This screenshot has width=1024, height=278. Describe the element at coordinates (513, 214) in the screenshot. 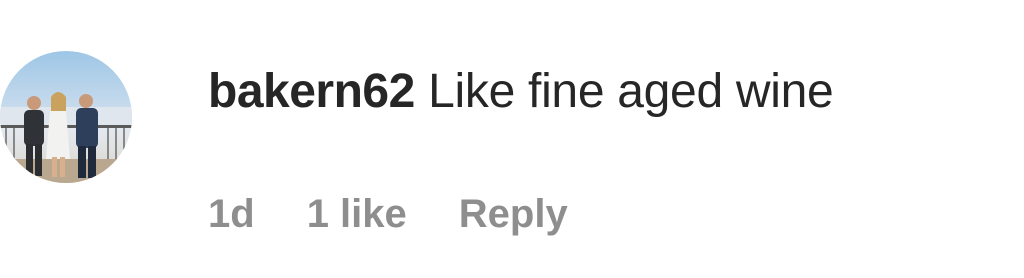

I see `reply-button: Reply` at that location.